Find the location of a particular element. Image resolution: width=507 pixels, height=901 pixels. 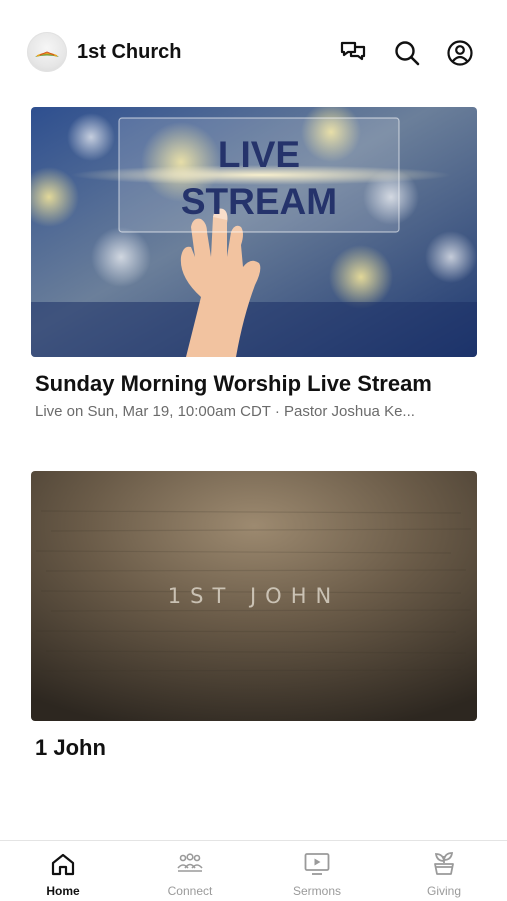

bottom-tab-bar: Home Connect Sermons Giving is located at coordinates (253, 870).